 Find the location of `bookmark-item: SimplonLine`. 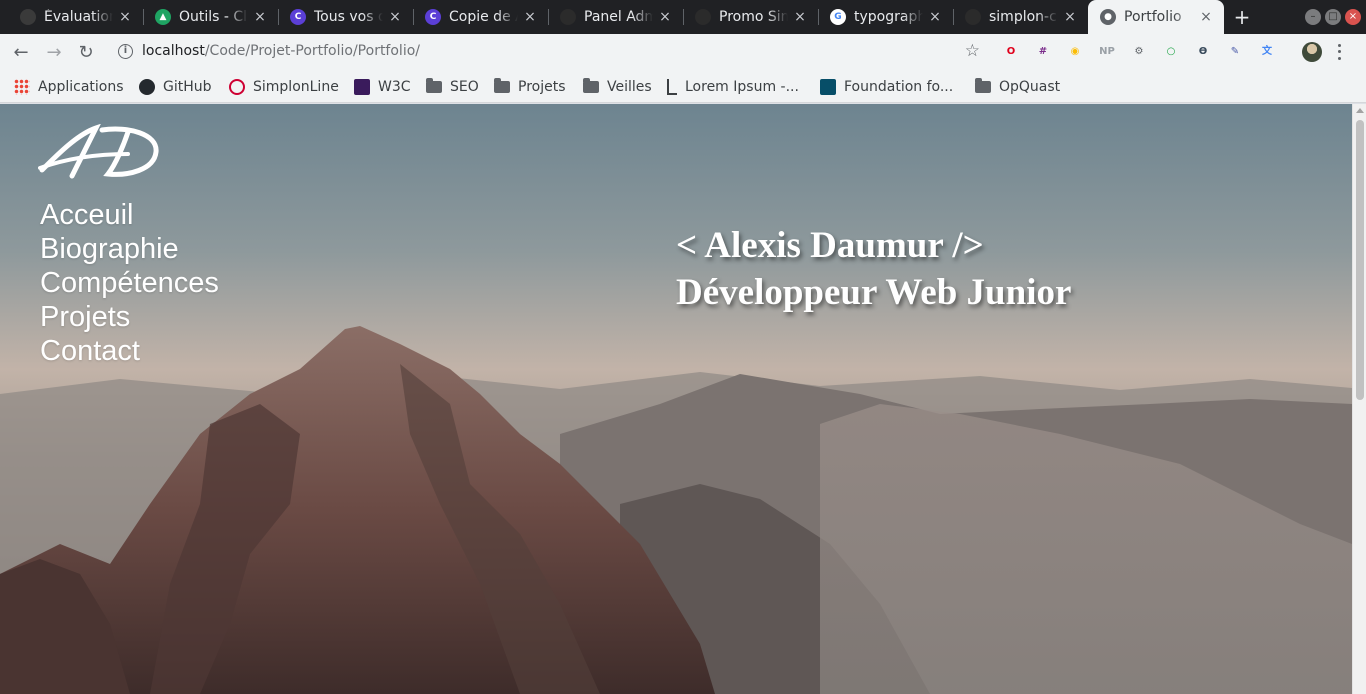

bookmark-item: SimplonLine is located at coordinates (284, 87).